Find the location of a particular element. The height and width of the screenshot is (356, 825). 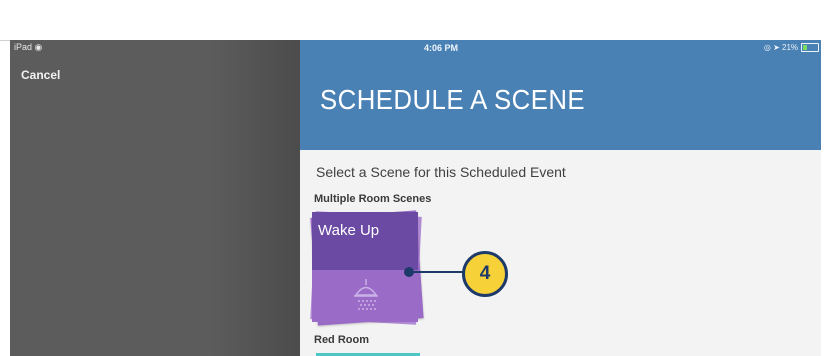

status-right-text: ◎ ➤ 21% is located at coordinates (780, 47).